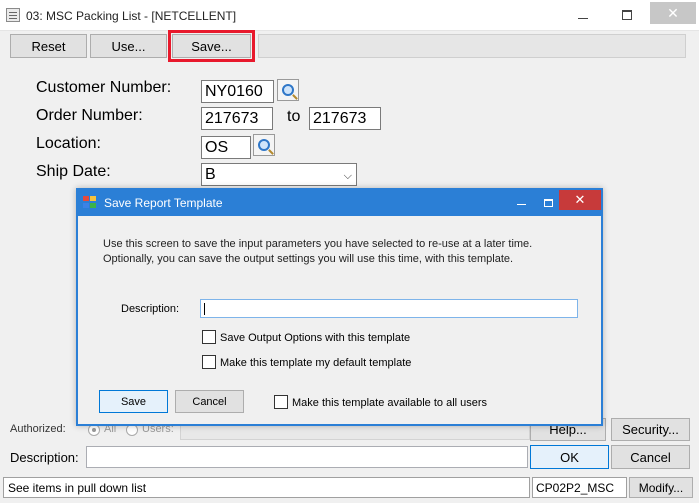 The width and height of the screenshot is (699, 503). I want to click on dialog-title-bar: Save Report Template ✕, so click(339, 203).